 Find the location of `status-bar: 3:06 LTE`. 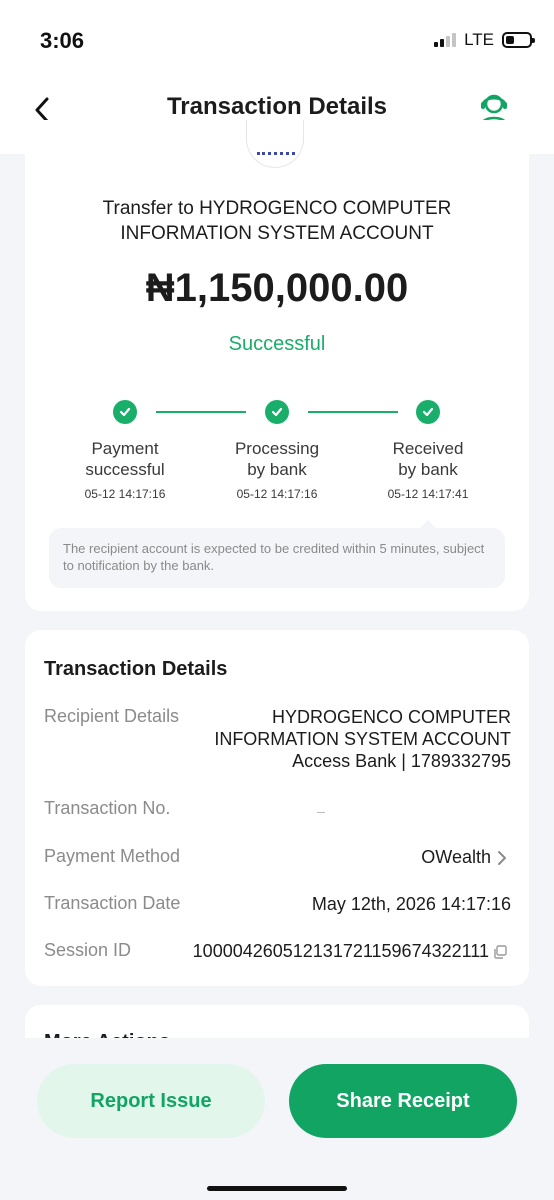

status-bar: 3:06 LTE is located at coordinates (277, 40).